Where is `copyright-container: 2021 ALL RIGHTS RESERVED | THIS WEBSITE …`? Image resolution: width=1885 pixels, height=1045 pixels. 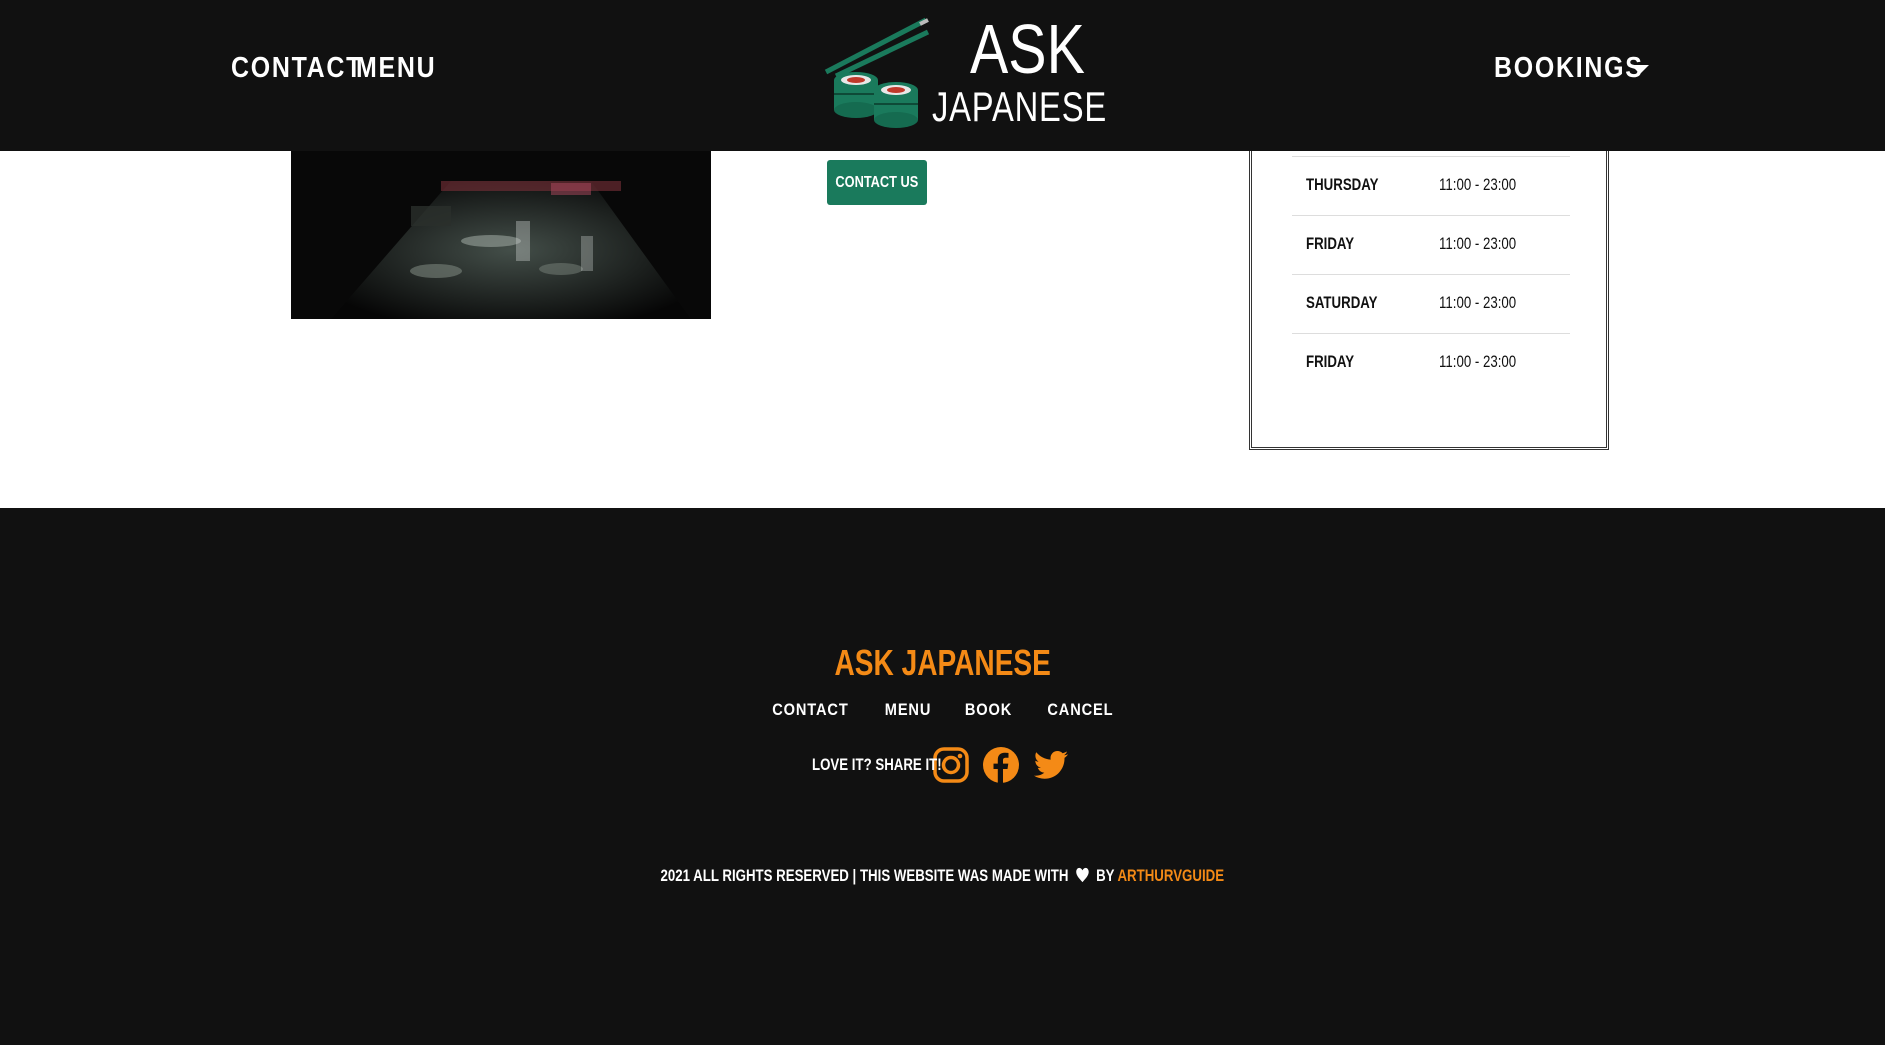 copyright-container: 2021 ALL RIGHTS RESERVED | THIS WEBSITE … is located at coordinates (943, 876).